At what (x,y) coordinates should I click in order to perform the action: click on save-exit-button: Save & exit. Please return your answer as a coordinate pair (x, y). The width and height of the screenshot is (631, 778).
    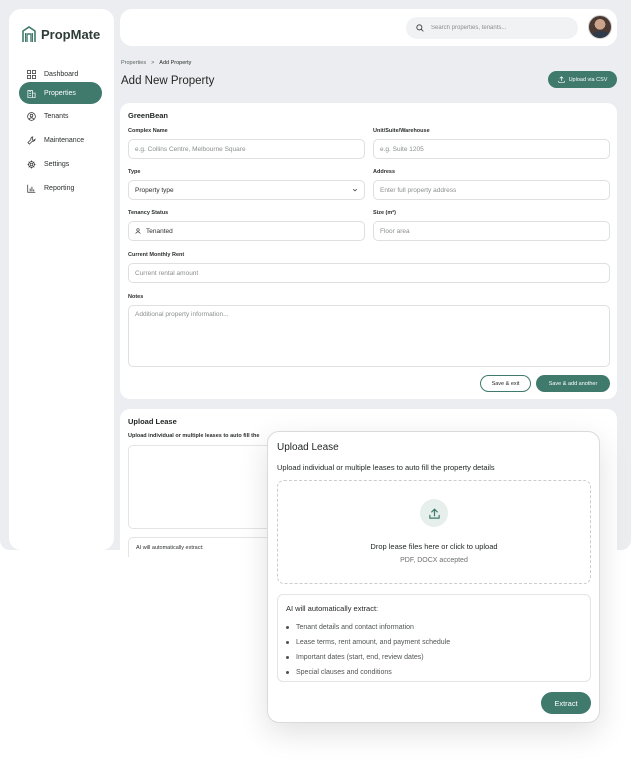
    Looking at the image, I should click on (505, 383).